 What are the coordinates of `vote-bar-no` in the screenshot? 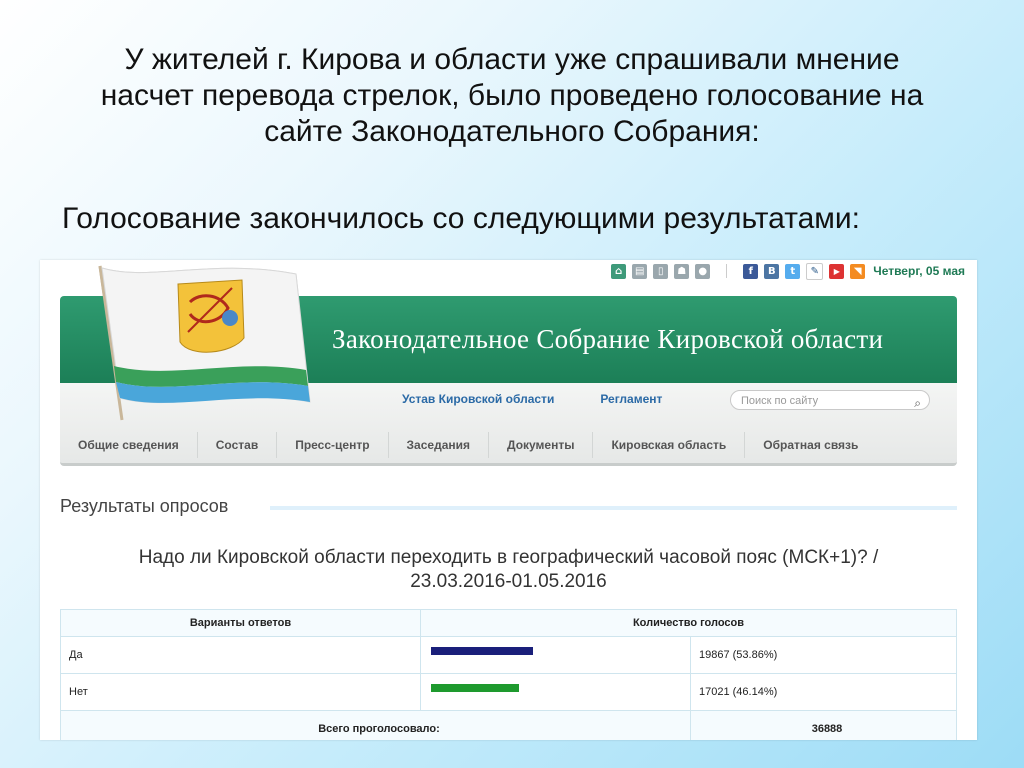 It's located at (475, 688).